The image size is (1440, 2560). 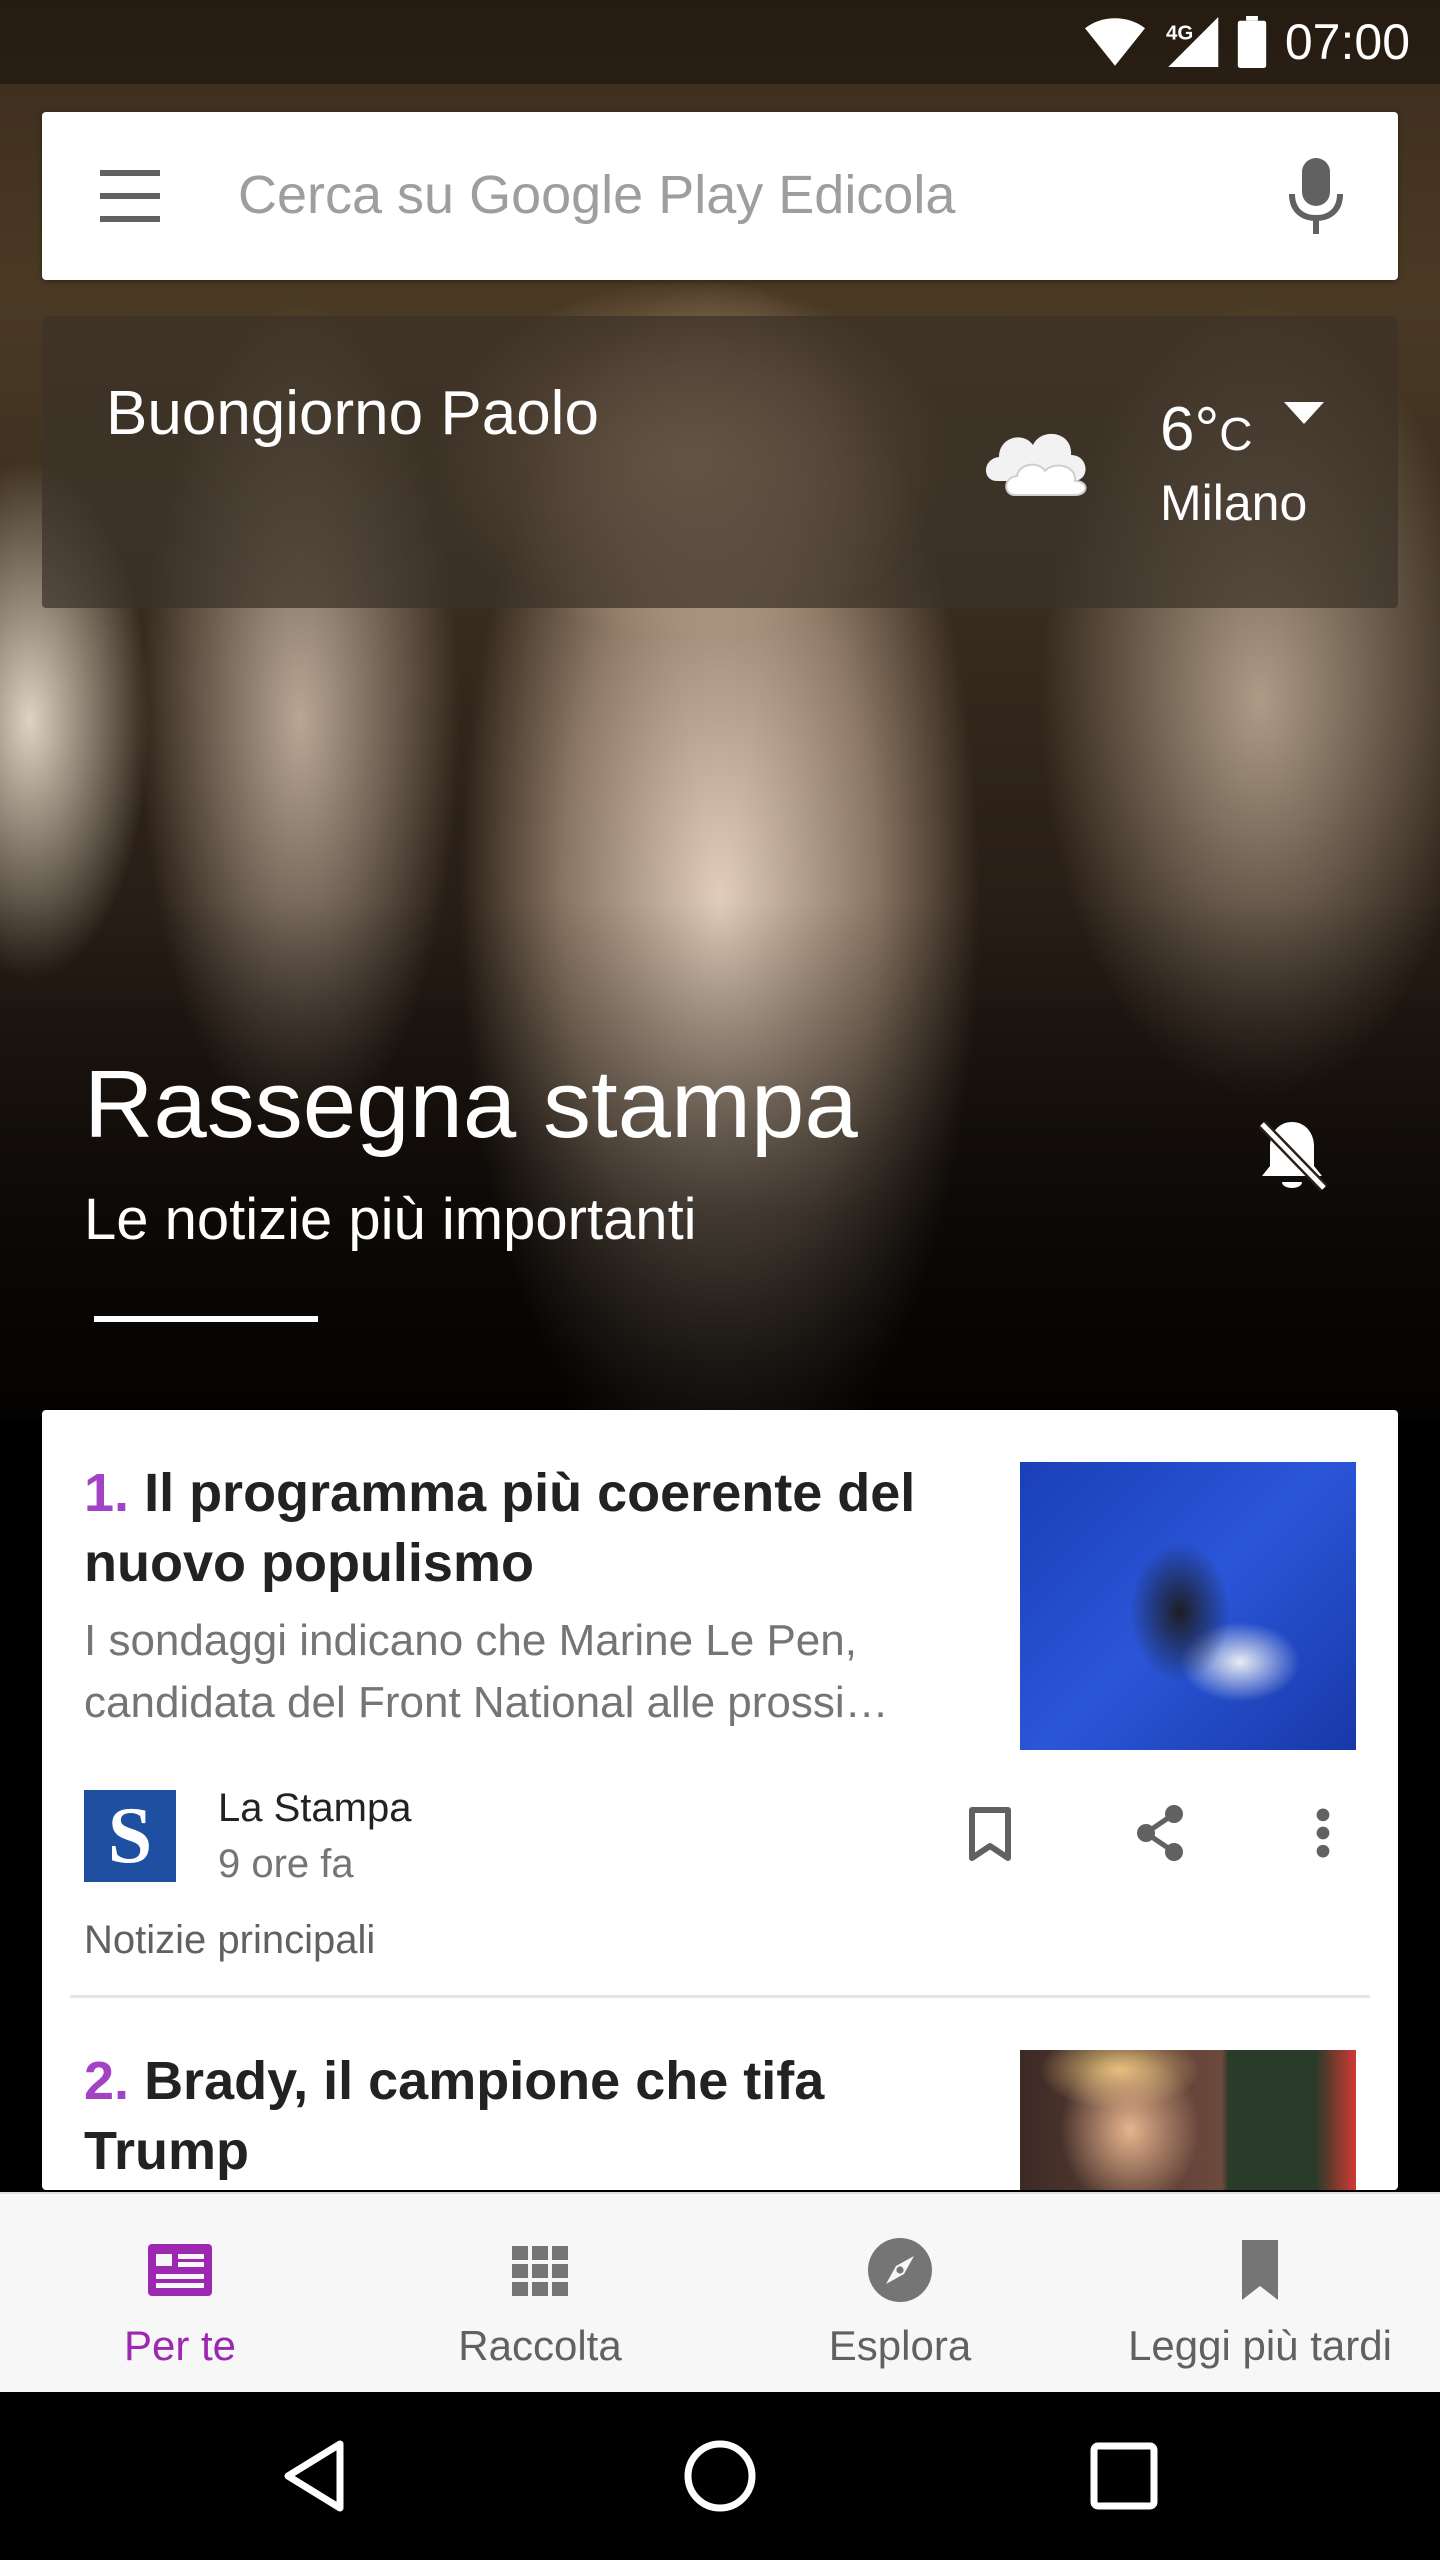 I want to click on recents-icon, so click(x=1124, y=2476).